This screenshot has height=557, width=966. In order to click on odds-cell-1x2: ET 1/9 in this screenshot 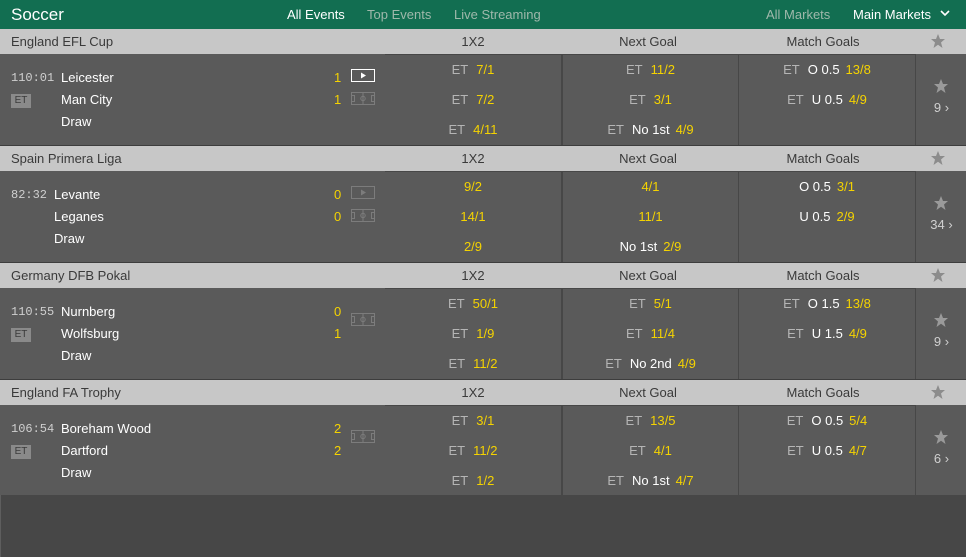, I will do `click(473, 334)`.